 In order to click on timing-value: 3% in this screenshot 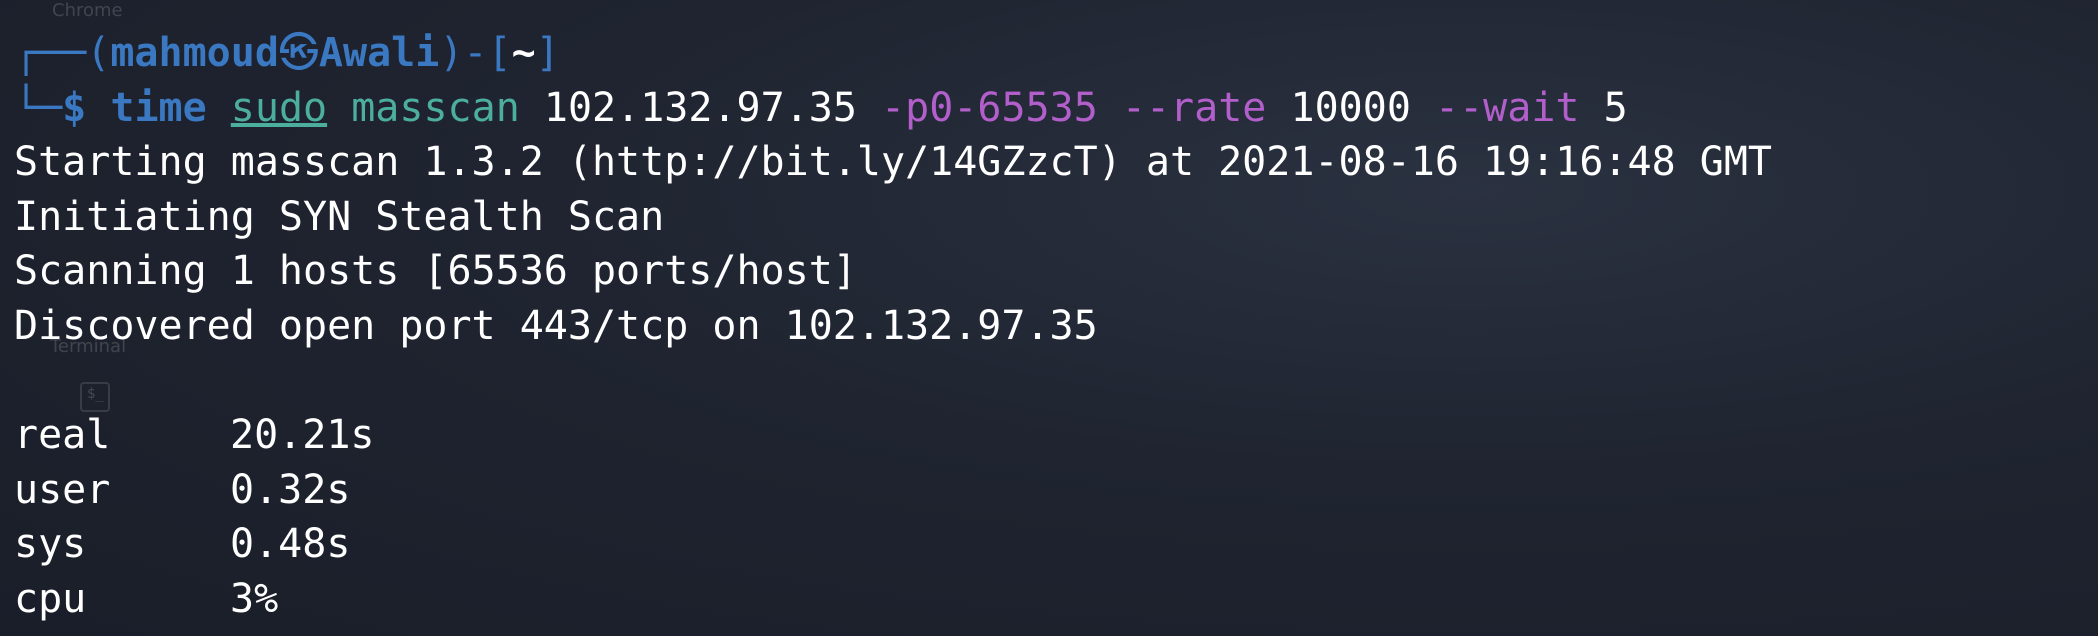, I will do `click(254, 598)`.